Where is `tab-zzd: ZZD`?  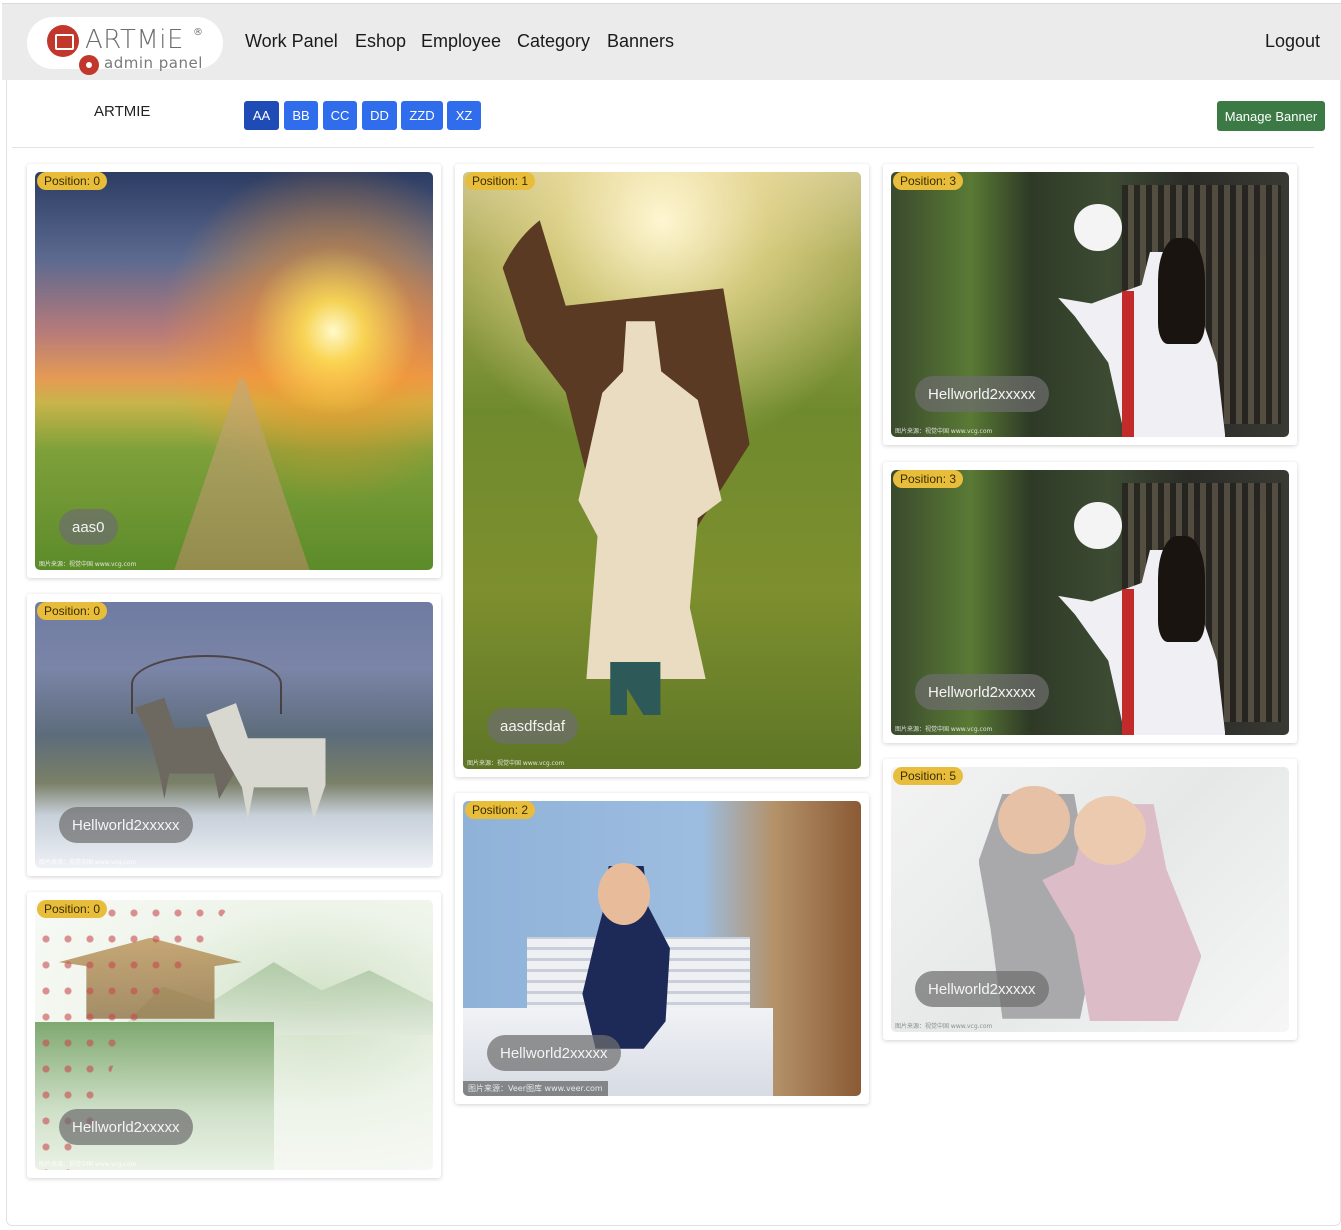
tab-zzd: ZZD is located at coordinates (422, 115).